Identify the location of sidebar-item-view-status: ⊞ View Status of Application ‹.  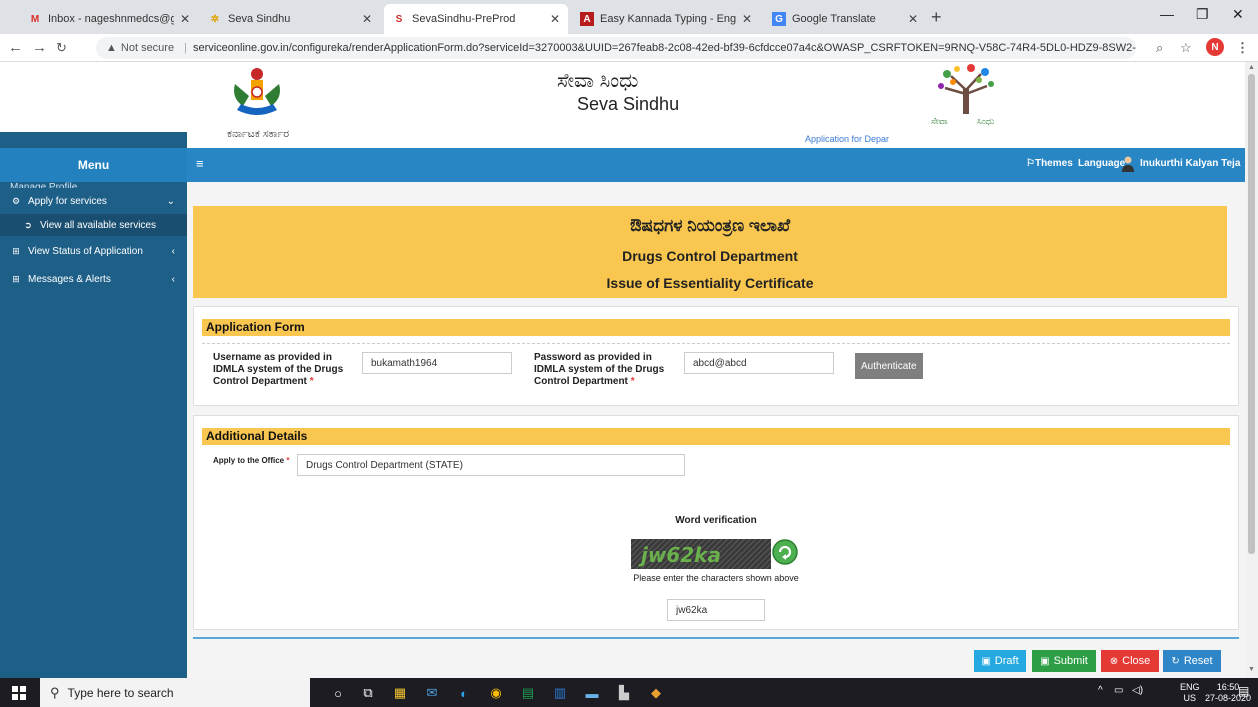
(93, 251).